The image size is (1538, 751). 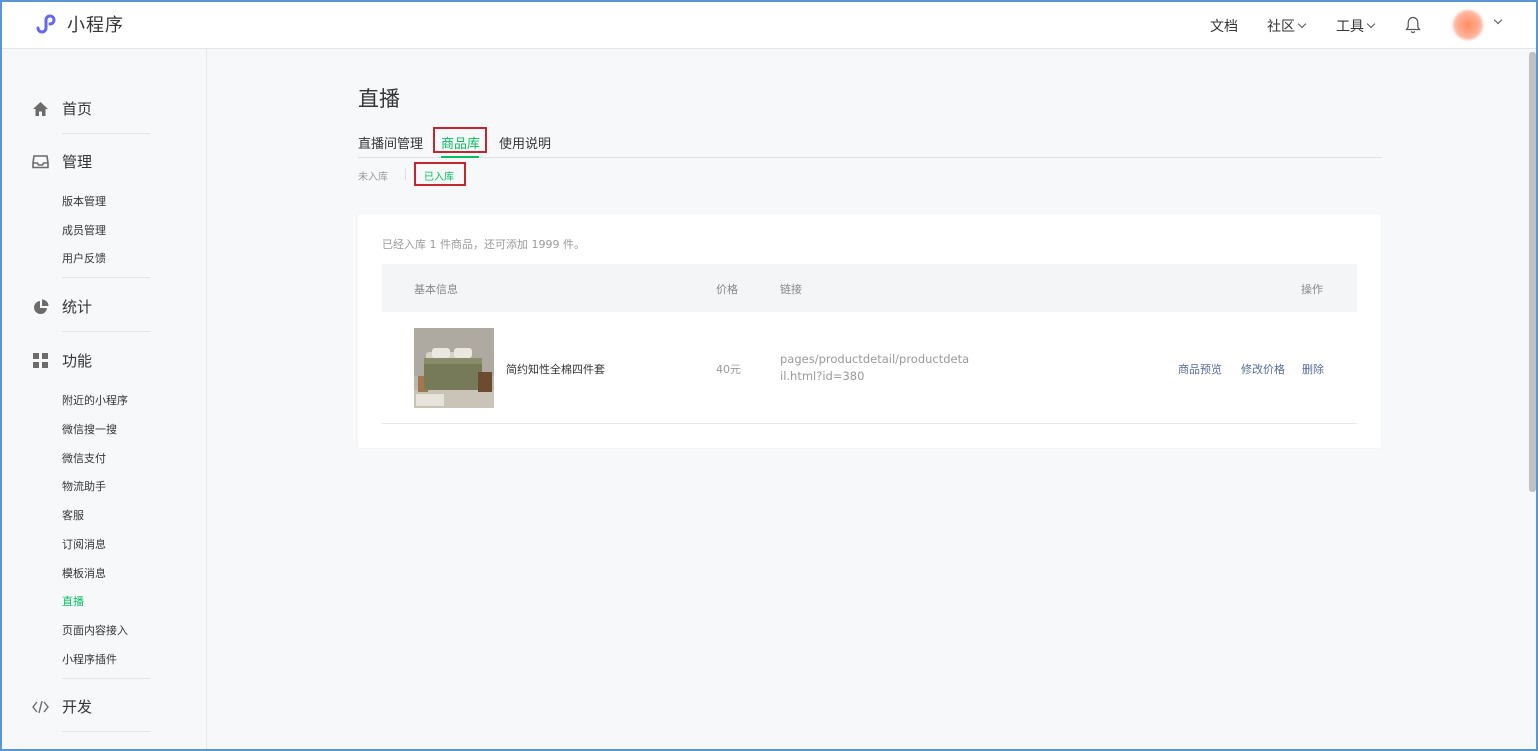 I want to click on edit-price-button: 修改价格, so click(x=1263, y=369).